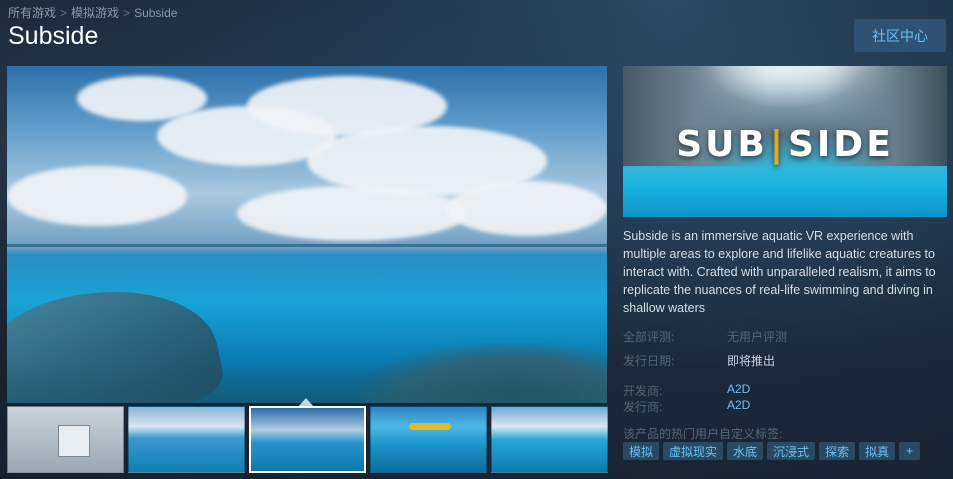 The height and width of the screenshot is (479, 953). I want to click on breadcrumb-all-games: 所有游戏, so click(32, 13).